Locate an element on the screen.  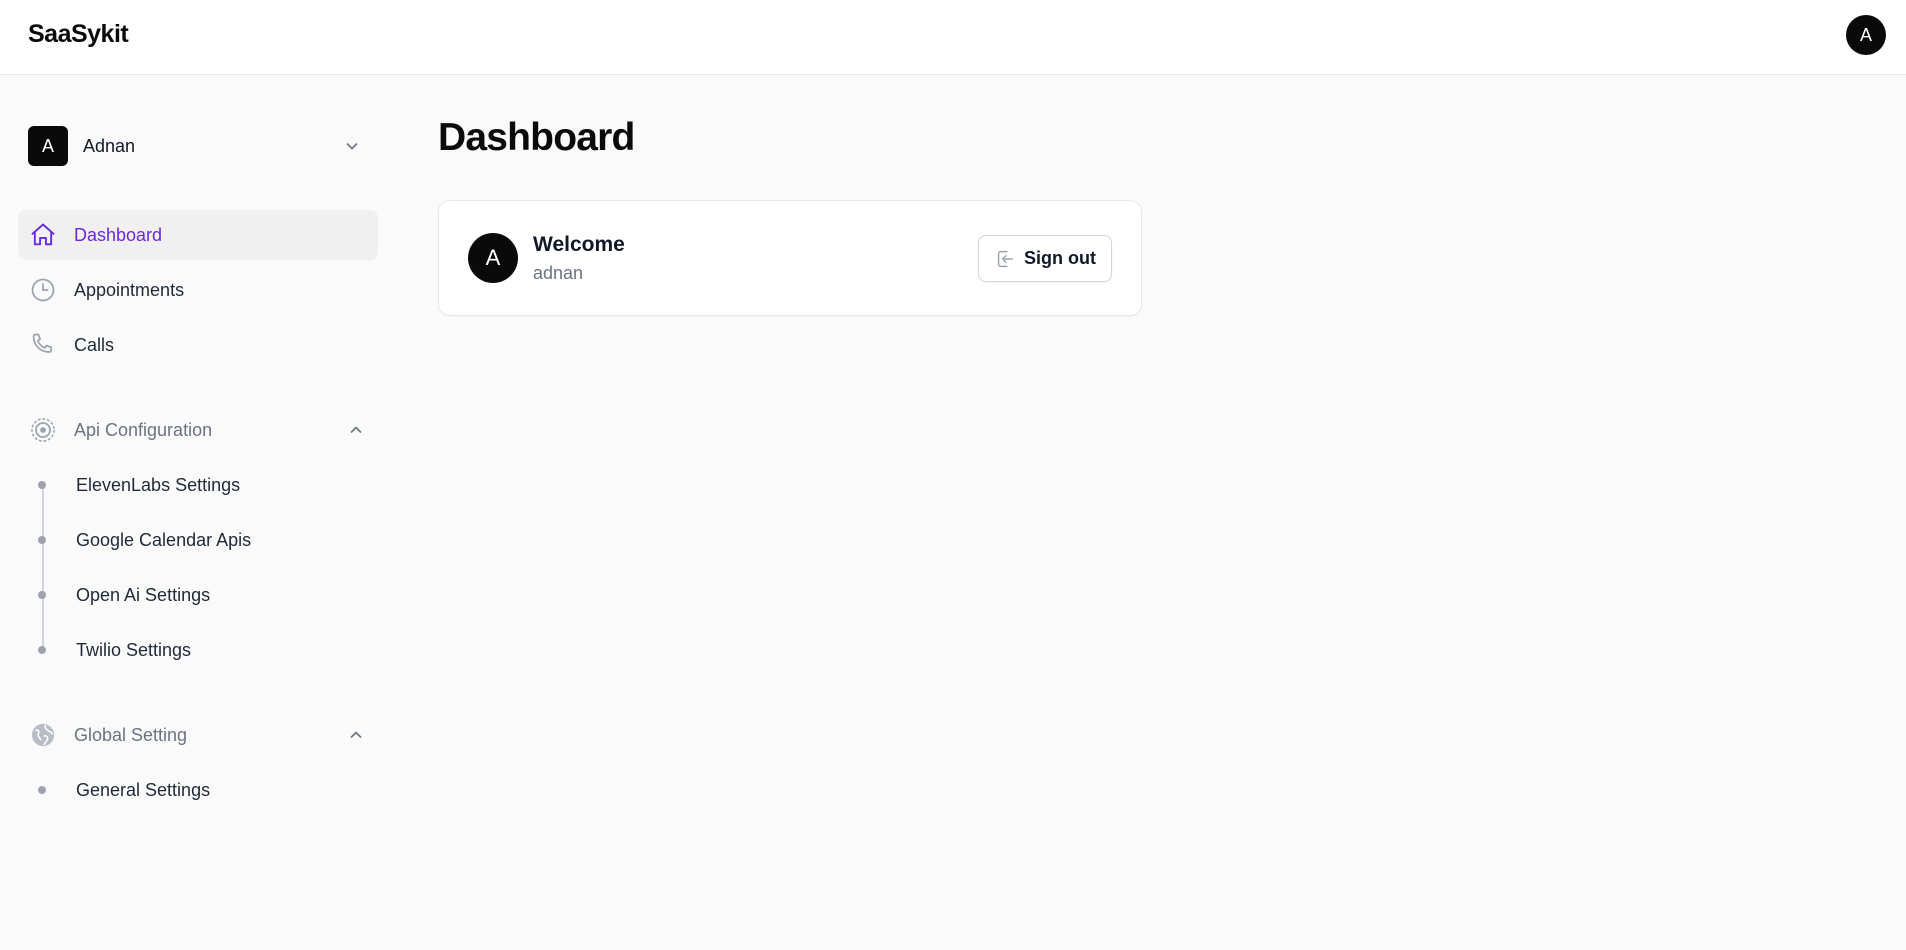
tenant-avatar: A is located at coordinates (48, 146).